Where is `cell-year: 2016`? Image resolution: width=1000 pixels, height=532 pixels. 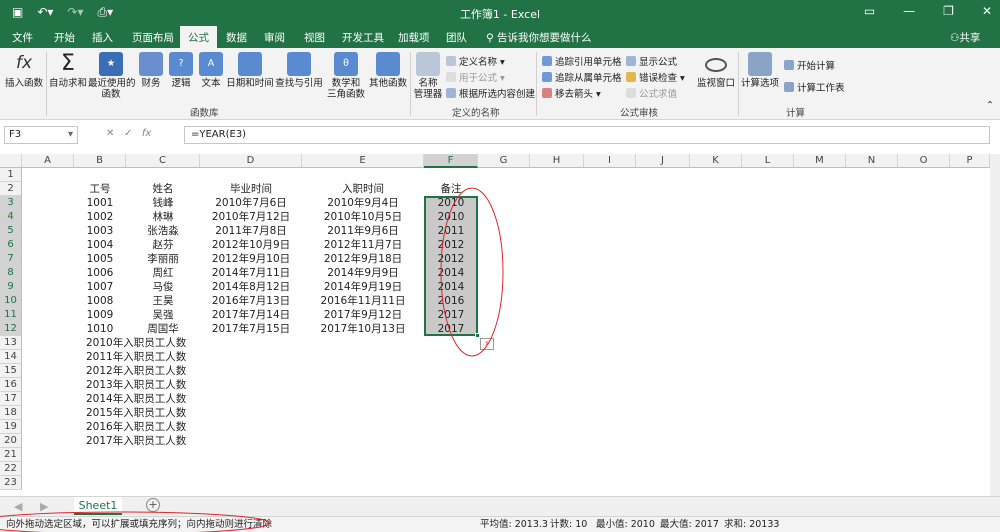
cell-year: 2016 is located at coordinates (451, 301).